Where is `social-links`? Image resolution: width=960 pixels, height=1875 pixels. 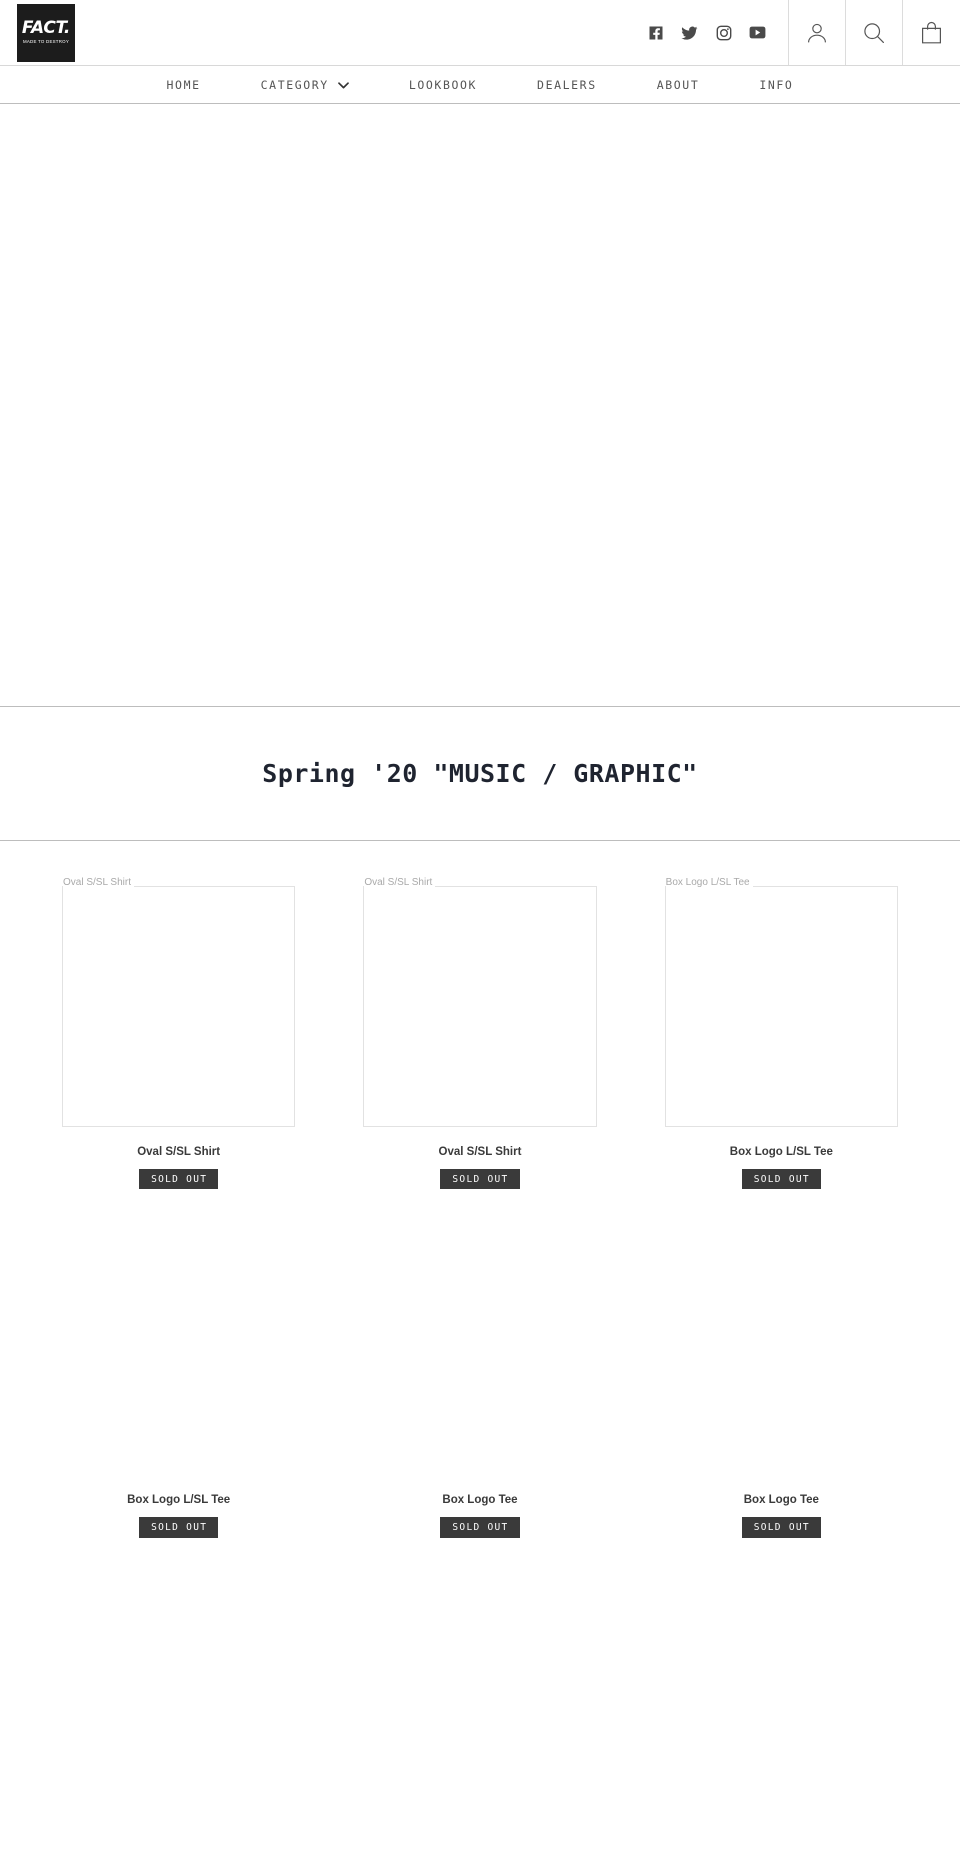
social-links is located at coordinates (717, 32).